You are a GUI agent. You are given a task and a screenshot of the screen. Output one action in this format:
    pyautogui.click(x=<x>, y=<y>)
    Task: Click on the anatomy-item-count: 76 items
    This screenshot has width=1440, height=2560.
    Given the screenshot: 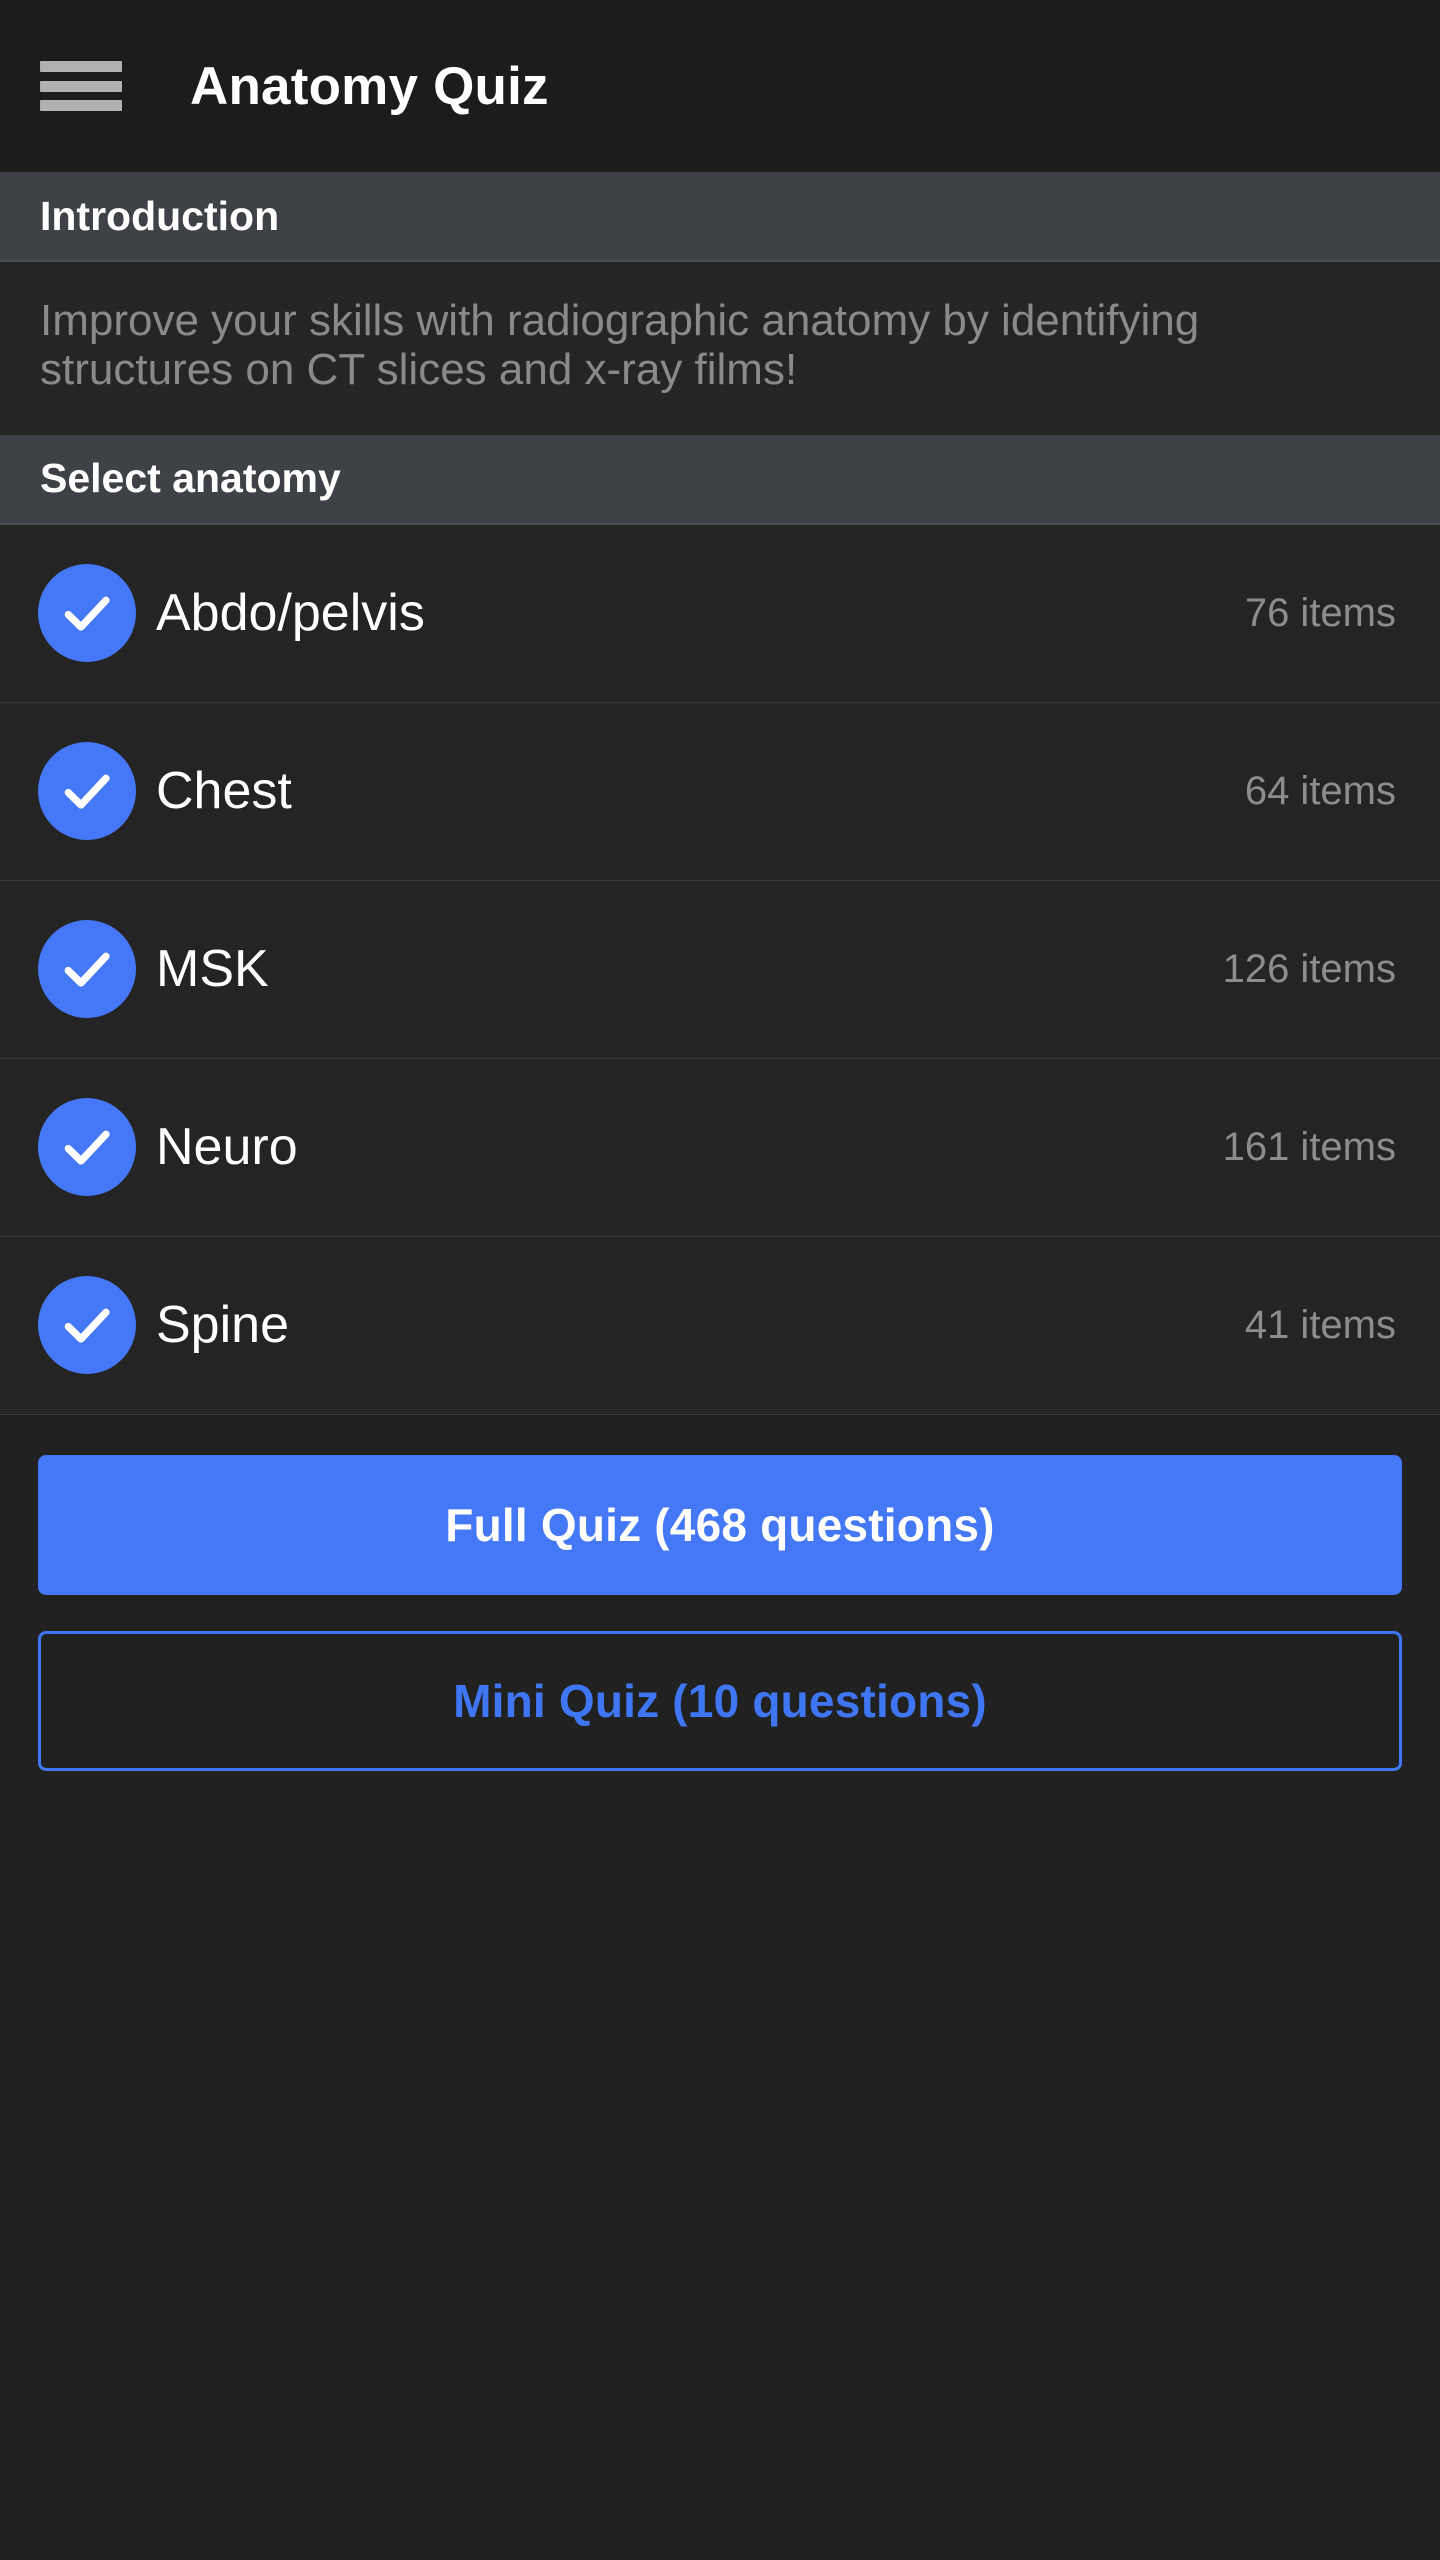 What is the action you would take?
    pyautogui.click(x=1320, y=613)
    